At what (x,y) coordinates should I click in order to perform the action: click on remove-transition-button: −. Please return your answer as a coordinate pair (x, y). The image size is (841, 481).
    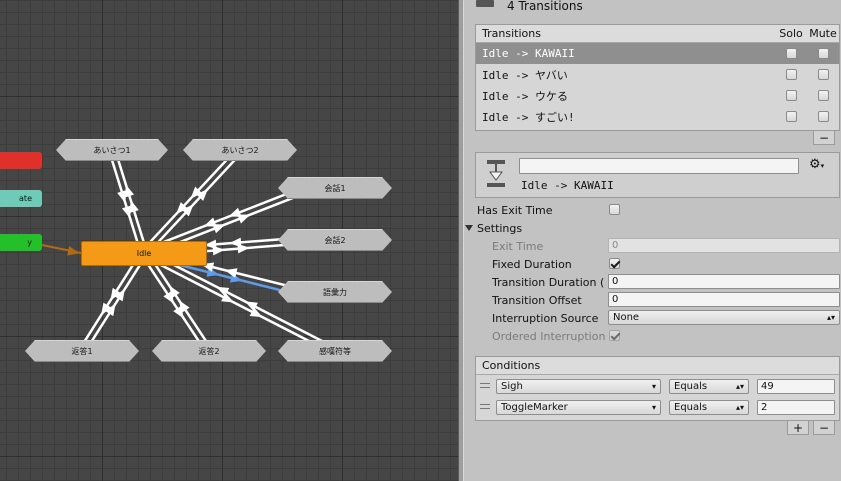
    Looking at the image, I should click on (824, 138).